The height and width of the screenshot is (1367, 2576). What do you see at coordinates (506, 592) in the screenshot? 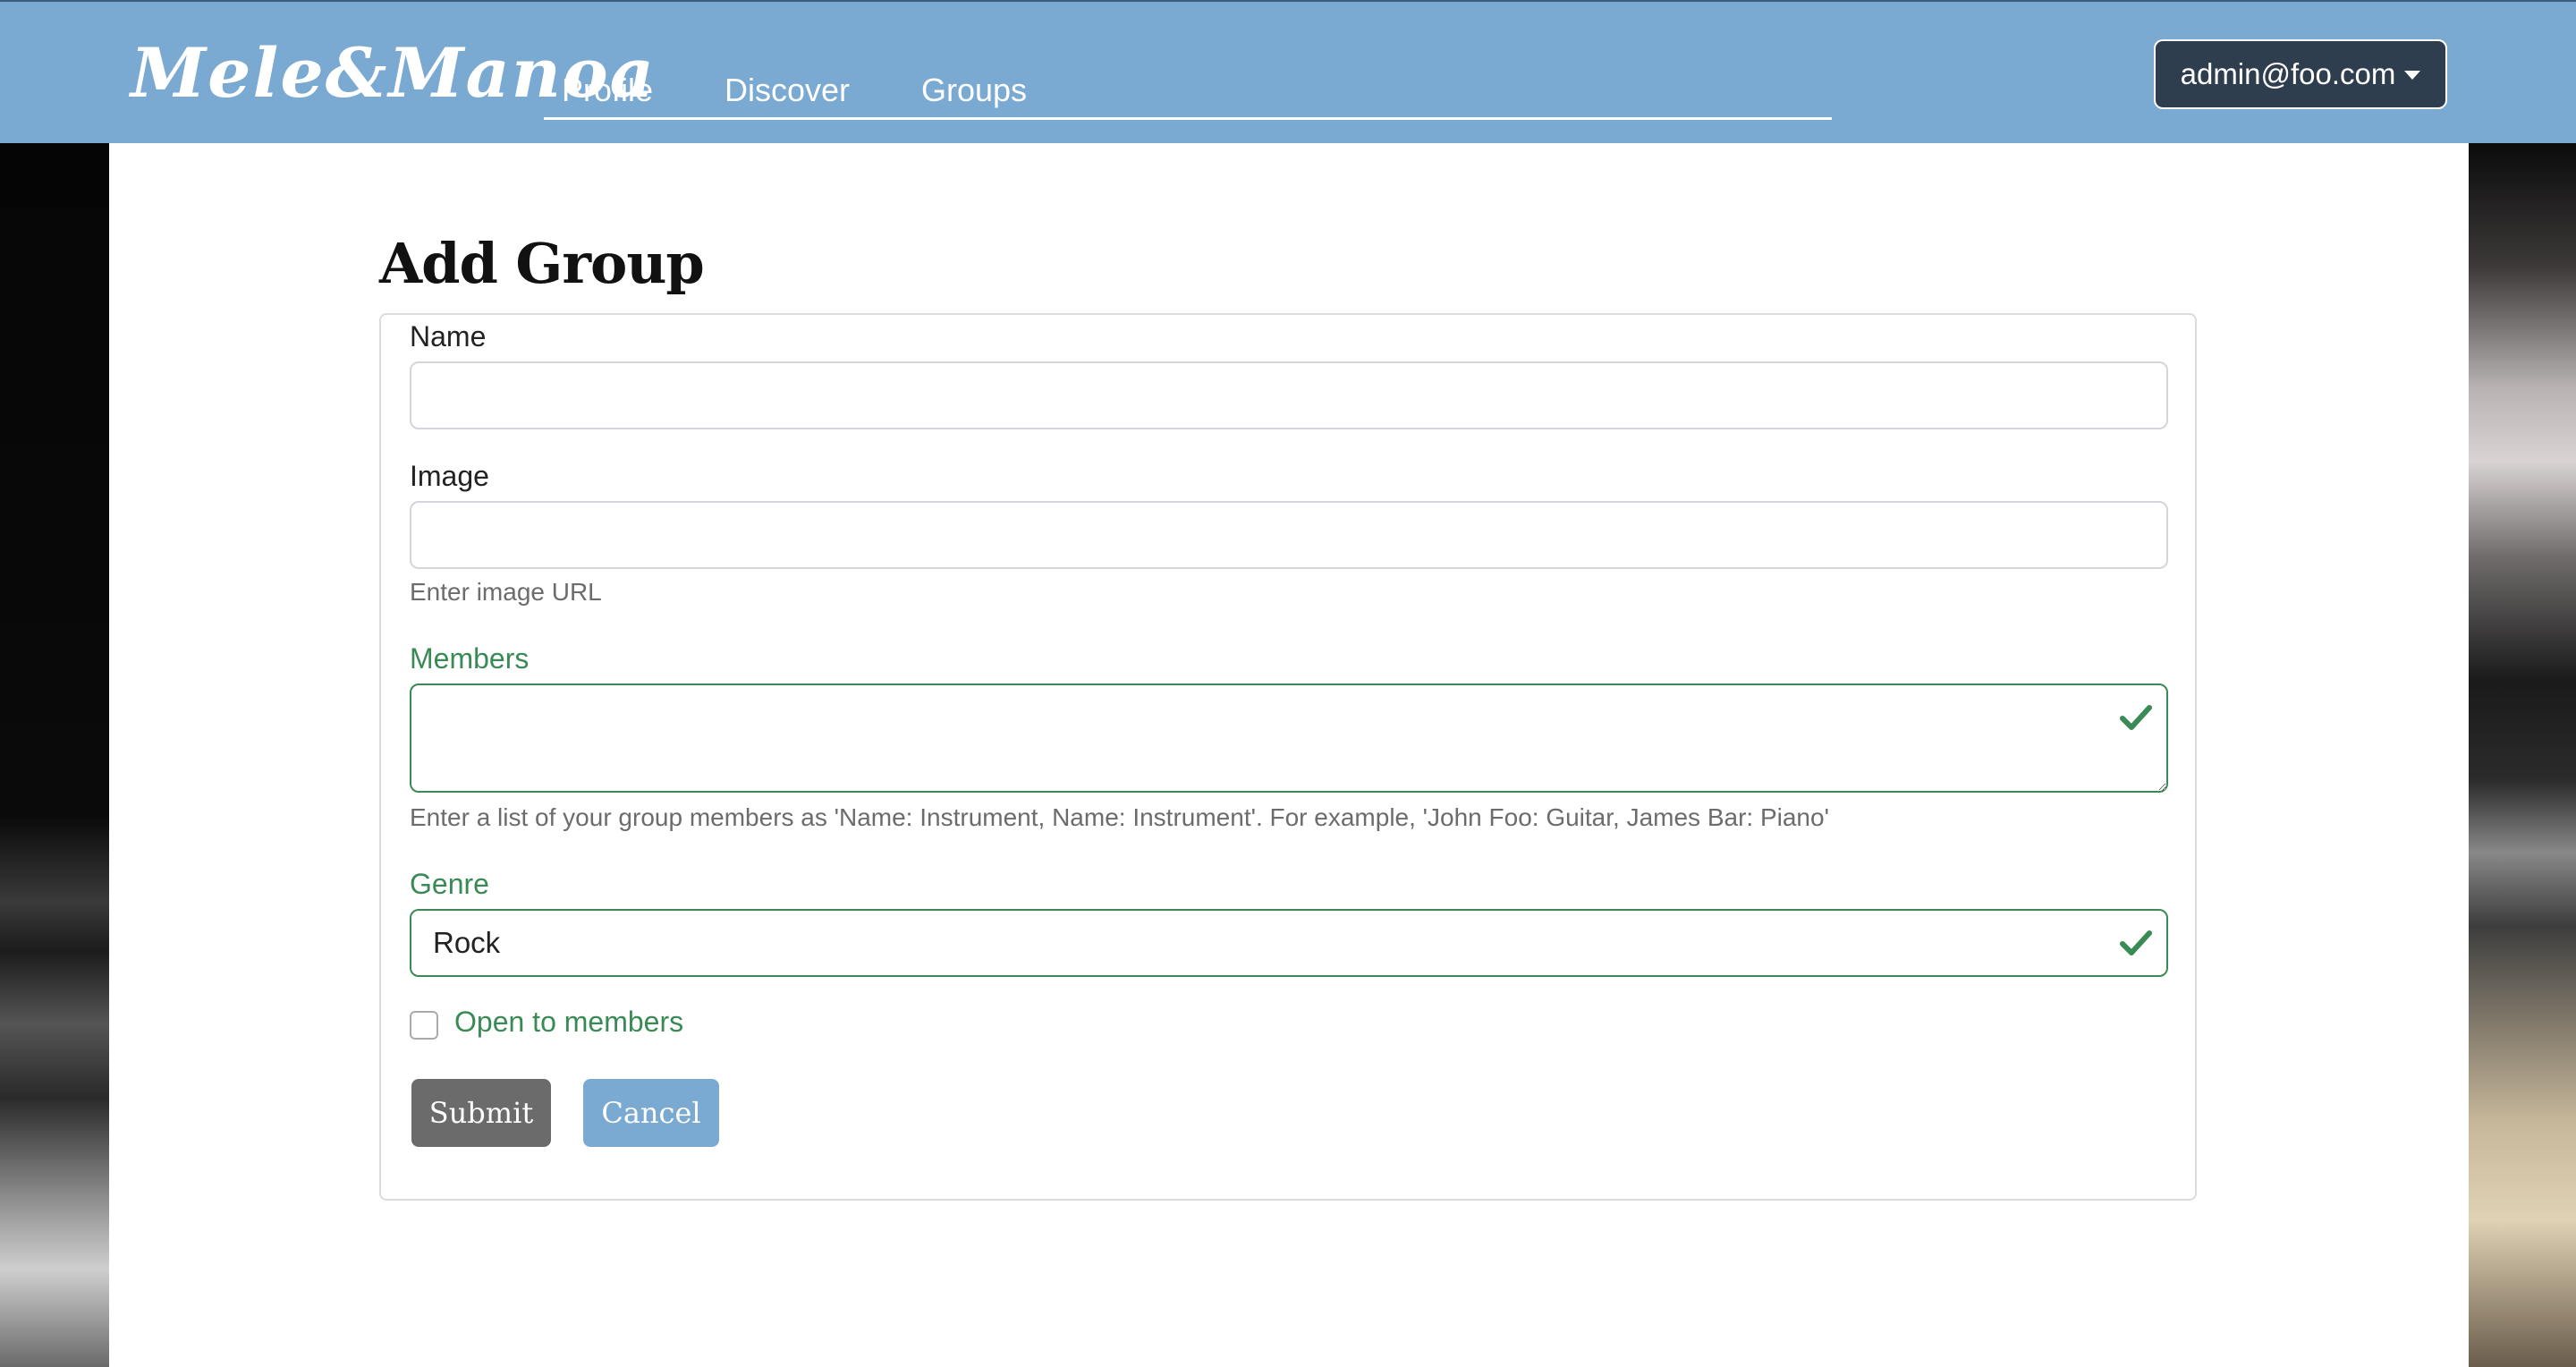
I see `image-help-text: Enter image URL` at bounding box center [506, 592].